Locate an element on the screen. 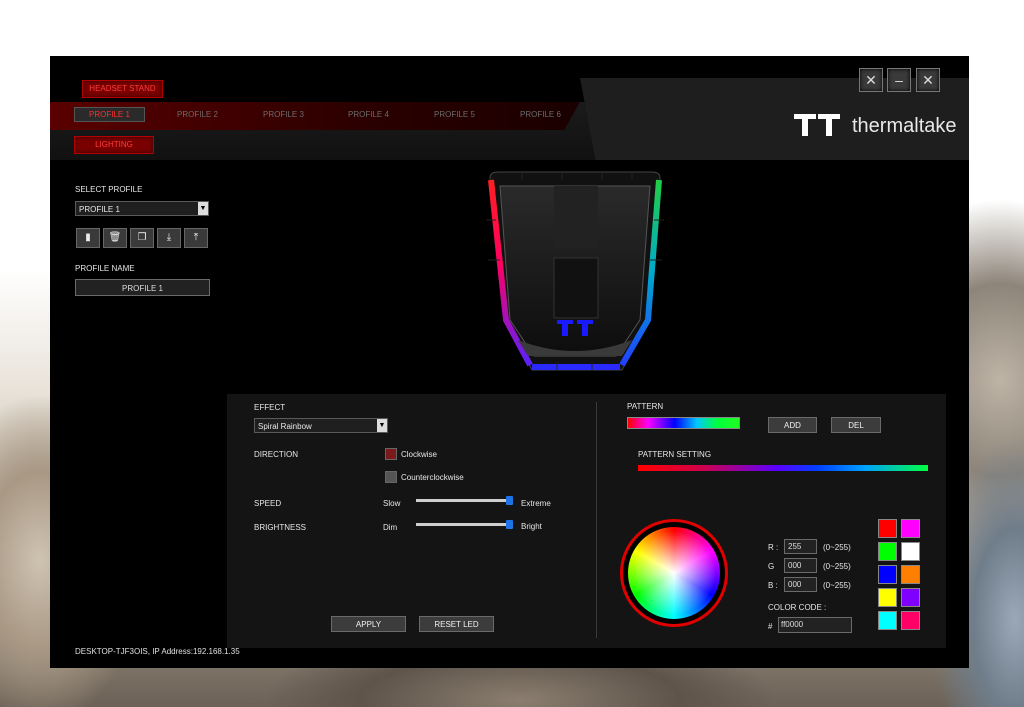 This screenshot has height=707, width=1024. tools-button: ✕ is located at coordinates (871, 80).